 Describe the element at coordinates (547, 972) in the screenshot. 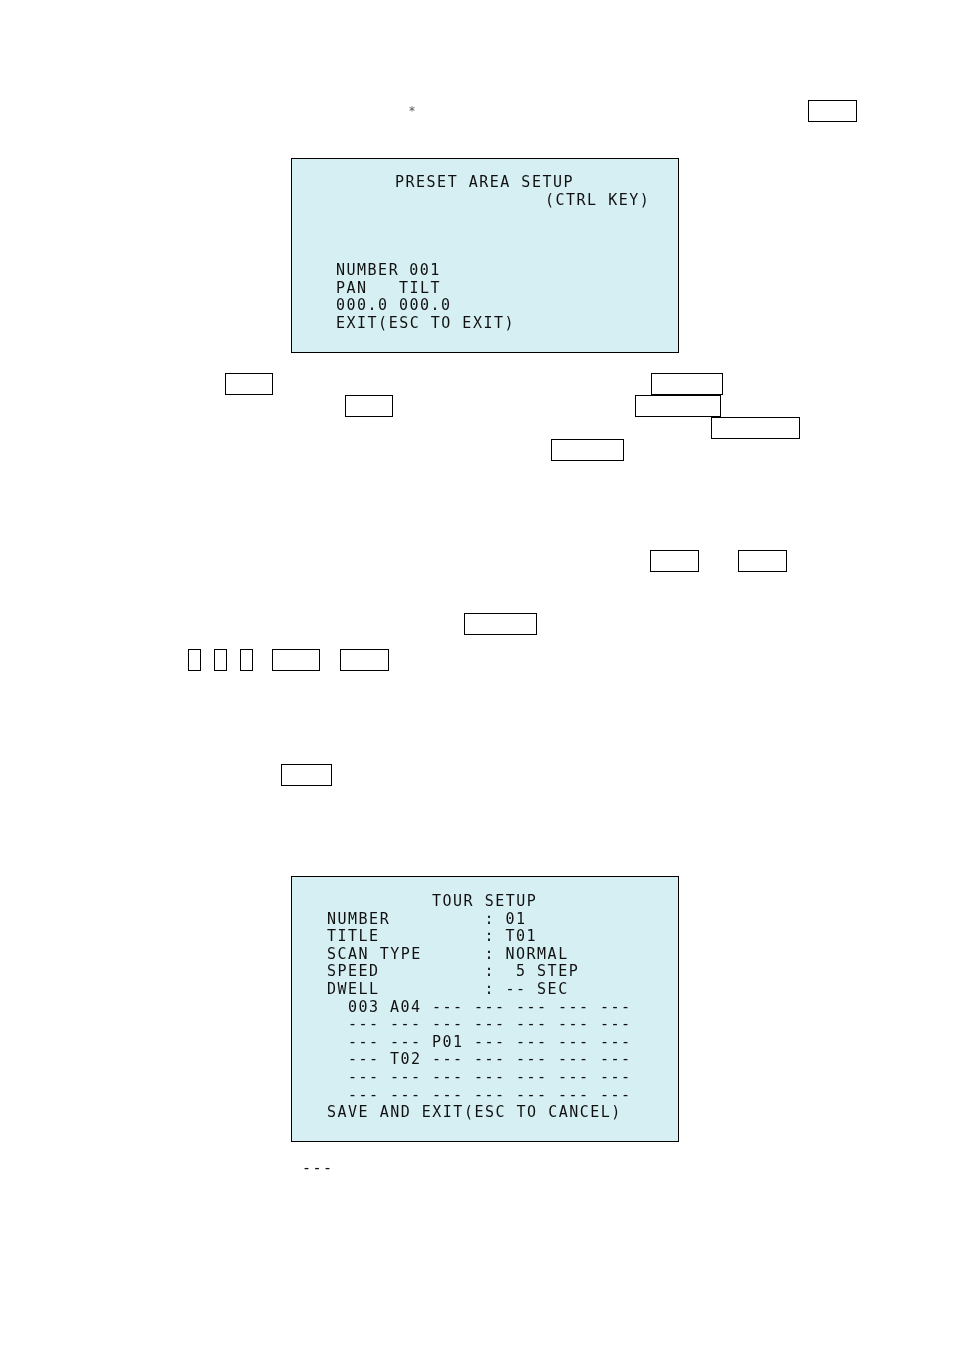

I see `field-value: 5 STEP` at that location.